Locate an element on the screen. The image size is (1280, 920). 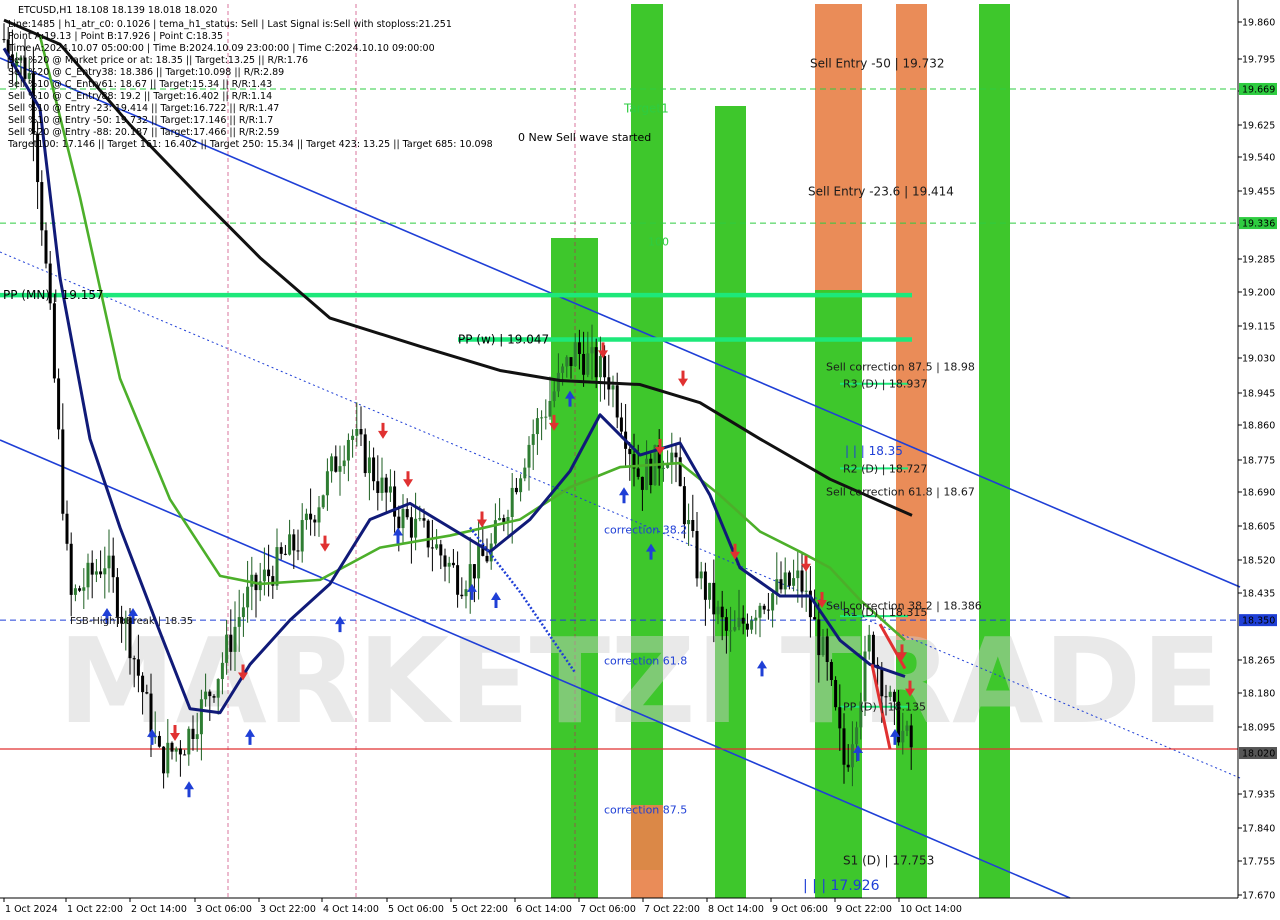
x-tick-label: 3 Oct 22:00 is located at coordinates (288, 909).